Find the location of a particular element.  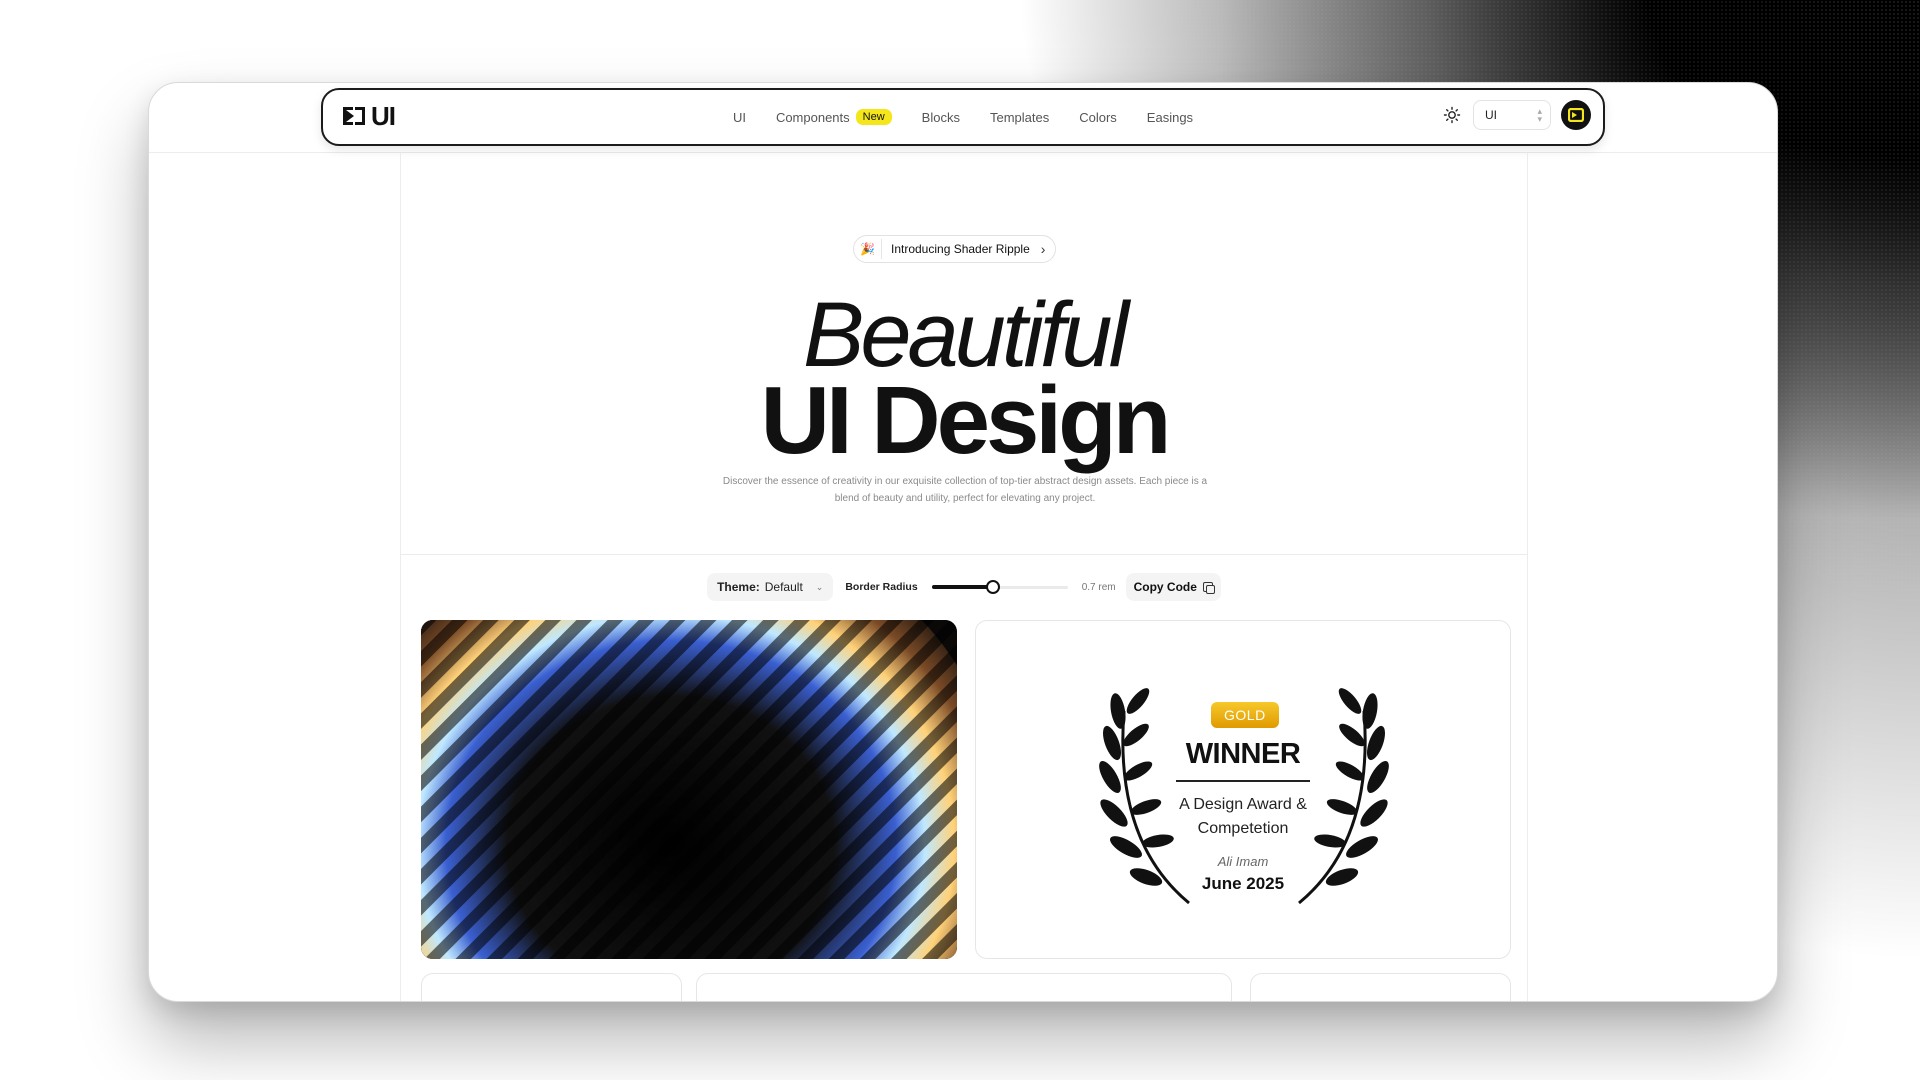

copy-code-button: Copy Code is located at coordinates (1173, 587).